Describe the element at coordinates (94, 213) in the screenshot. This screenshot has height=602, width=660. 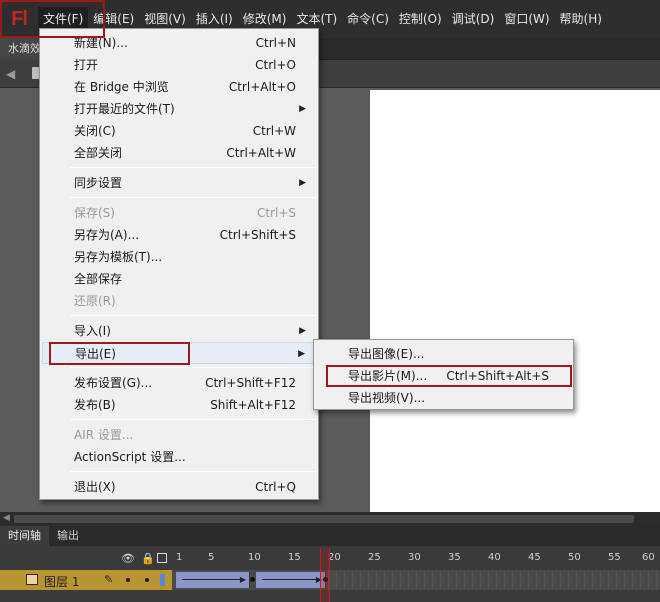
I see `menu-item-label: 保存(S)` at that location.